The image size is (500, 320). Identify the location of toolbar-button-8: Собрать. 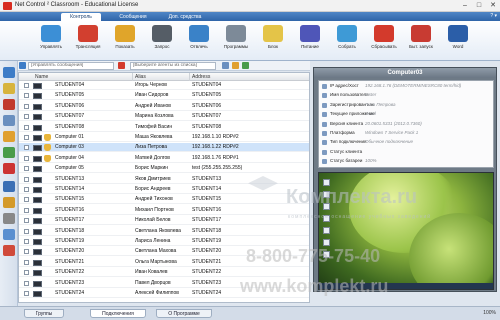
(347, 41).